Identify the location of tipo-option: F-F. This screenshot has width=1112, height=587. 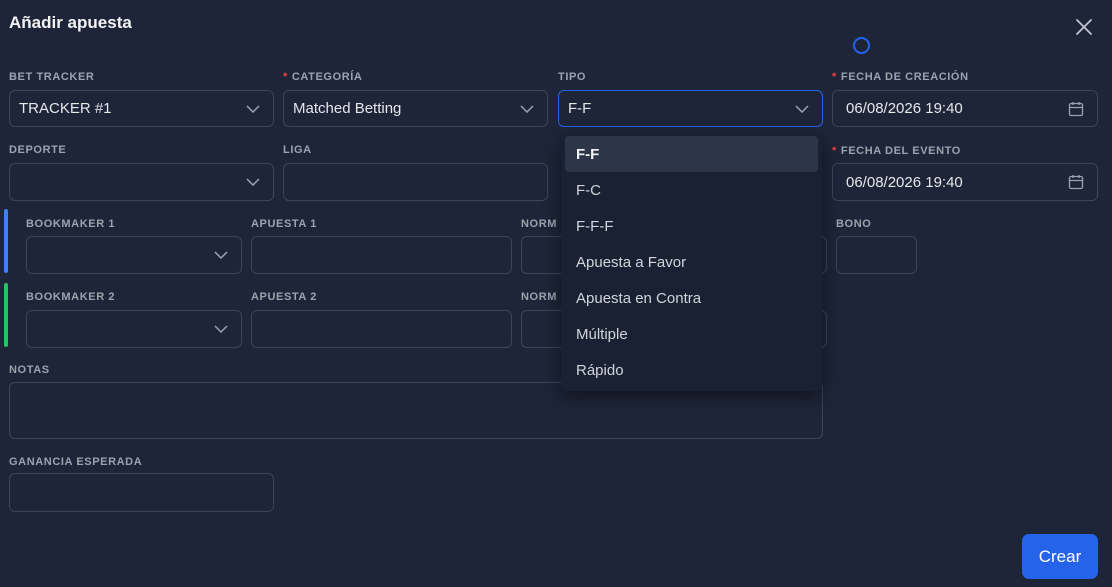
(691, 154).